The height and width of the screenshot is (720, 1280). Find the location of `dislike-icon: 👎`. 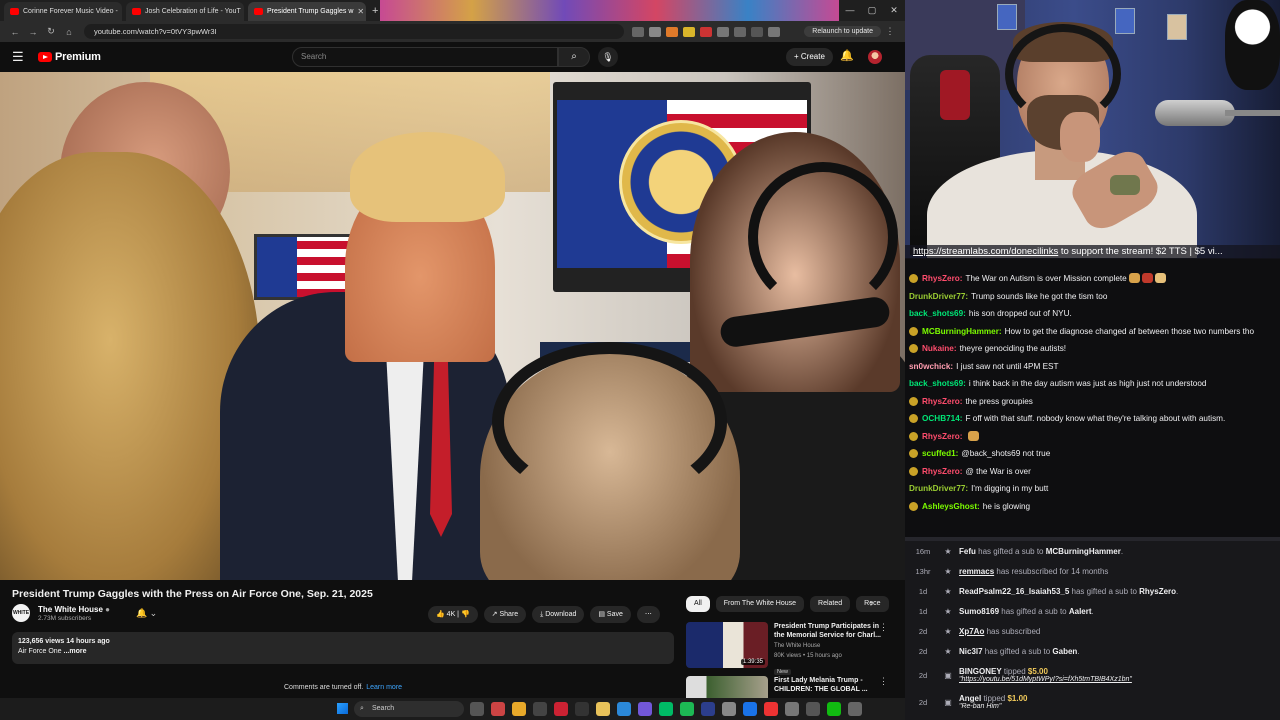

dislike-icon: 👎 is located at coordinates (465, 614).